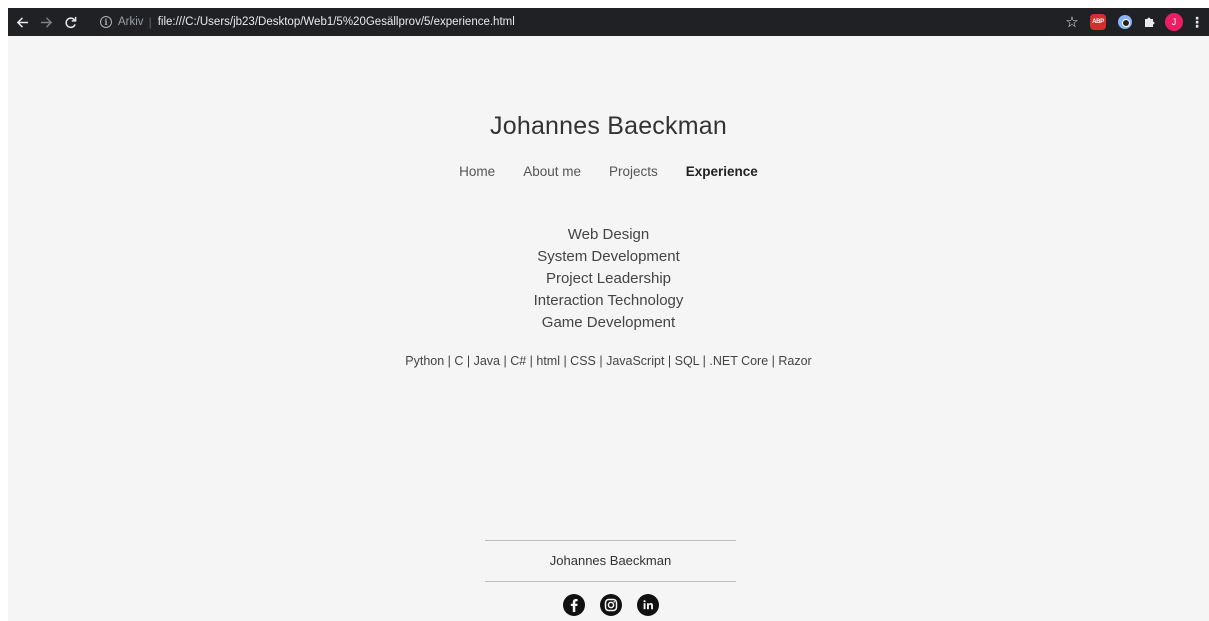 This screenshot has width=1209, height=621. I want to click on arrow-left-icon, so click(22, 22).